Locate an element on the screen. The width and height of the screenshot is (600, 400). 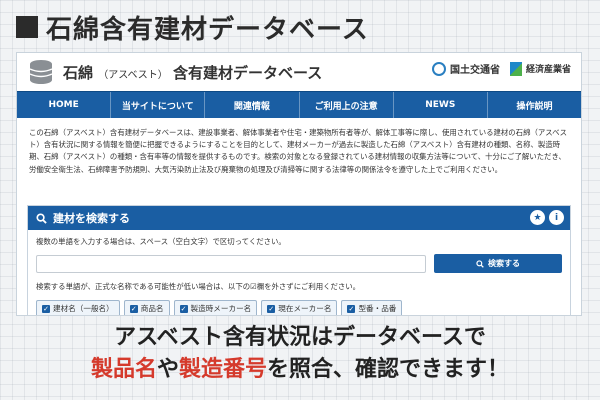
search-hint: 複数の単語を入力する場合は、スペース（空白文字）で区切ってください。 is located at coordinates (161, 241).